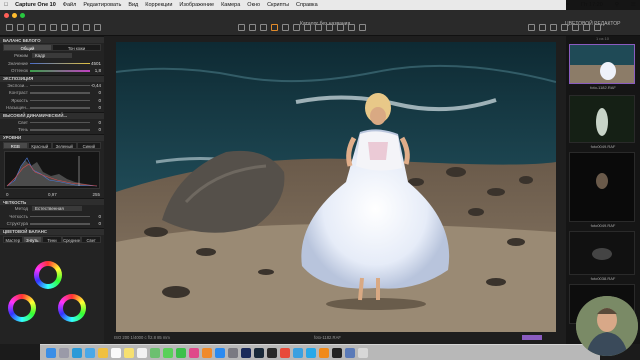 Image resolution: width=640 pixels, height=360 pixels. I want to click on keystone-icon, so click(296, 27).